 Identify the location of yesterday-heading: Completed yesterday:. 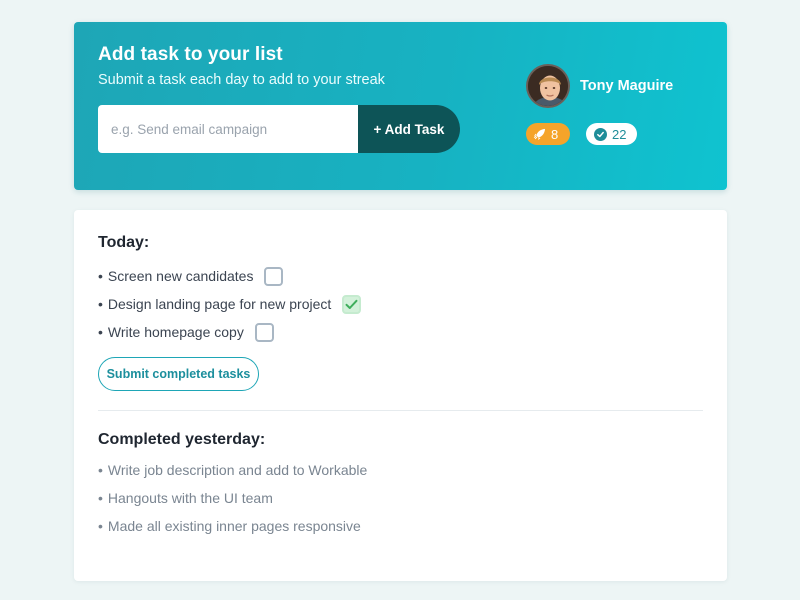
(182, 439).